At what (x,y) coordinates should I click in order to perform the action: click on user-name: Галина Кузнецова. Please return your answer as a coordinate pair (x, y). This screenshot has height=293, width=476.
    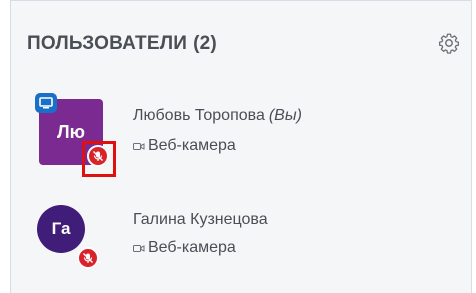
    Looking at the image, I should click on (200, 220).